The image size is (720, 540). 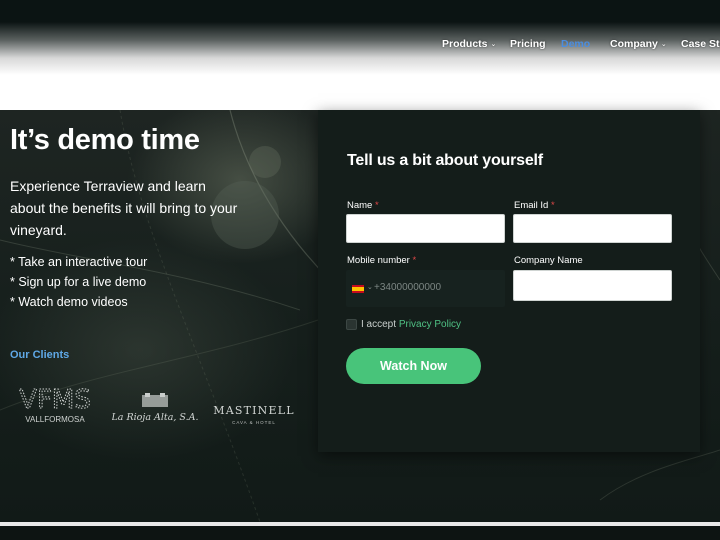 I want to click on nav-company: Company ⌄, so click(x=638, y=44).